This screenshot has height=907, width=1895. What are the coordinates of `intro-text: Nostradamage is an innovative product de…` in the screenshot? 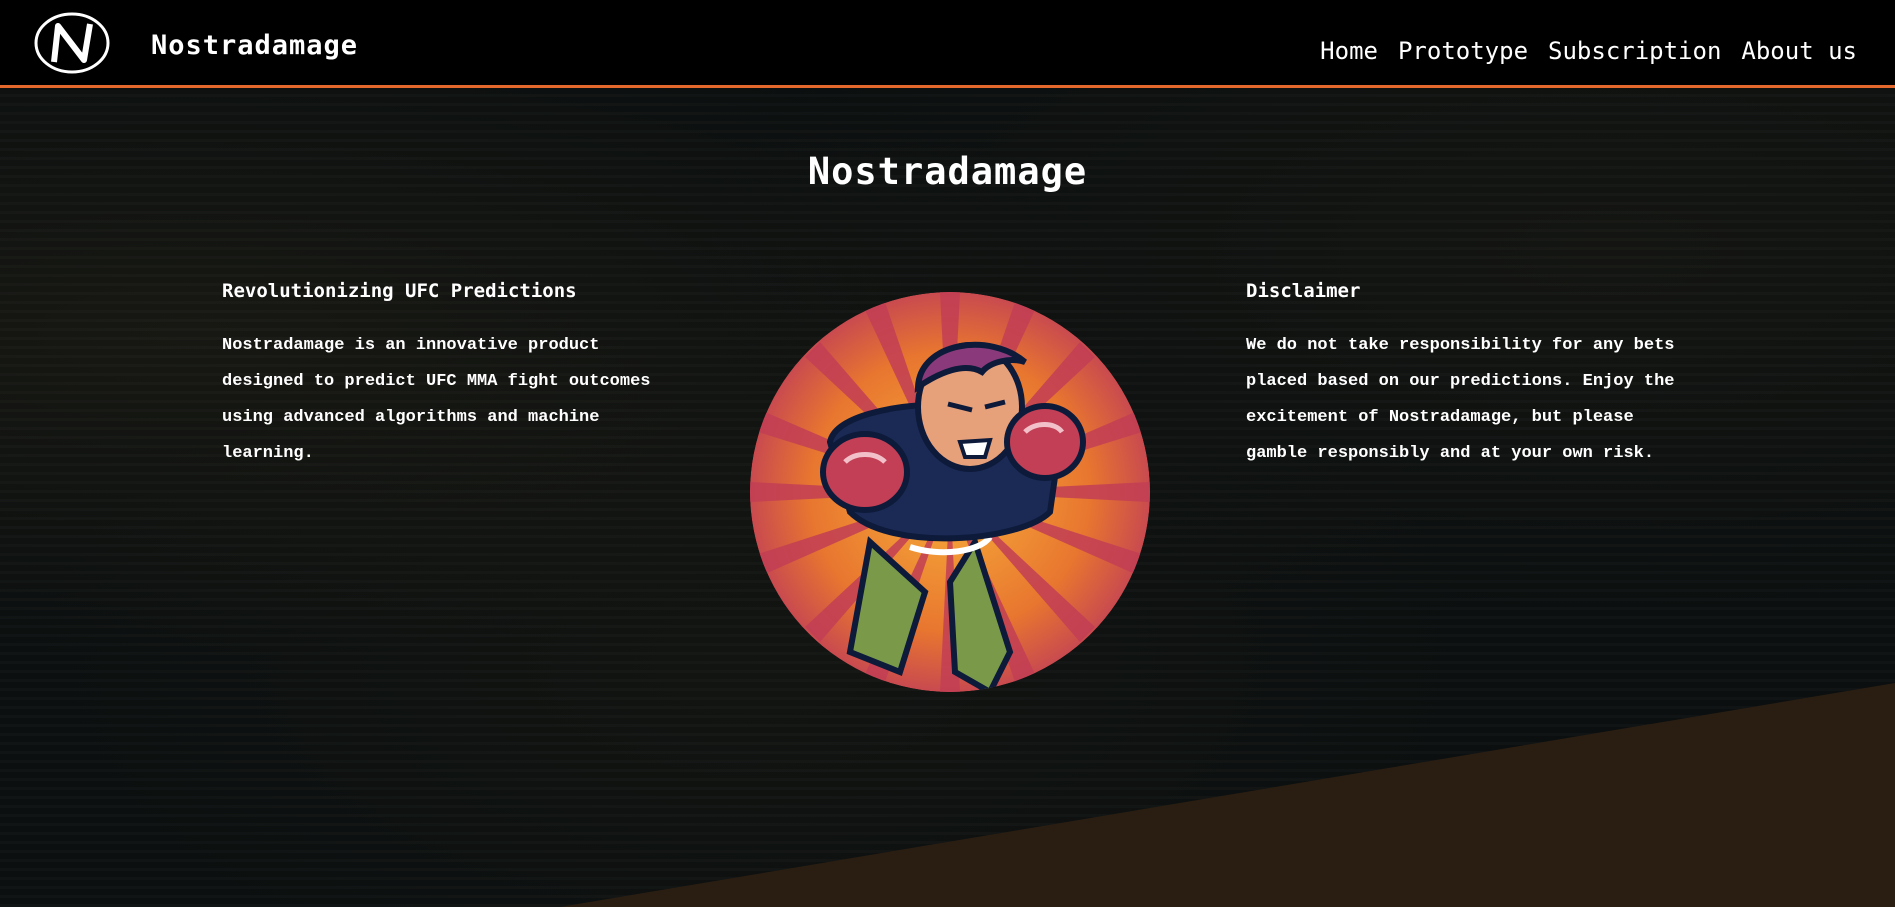 It's located at (436, 399).